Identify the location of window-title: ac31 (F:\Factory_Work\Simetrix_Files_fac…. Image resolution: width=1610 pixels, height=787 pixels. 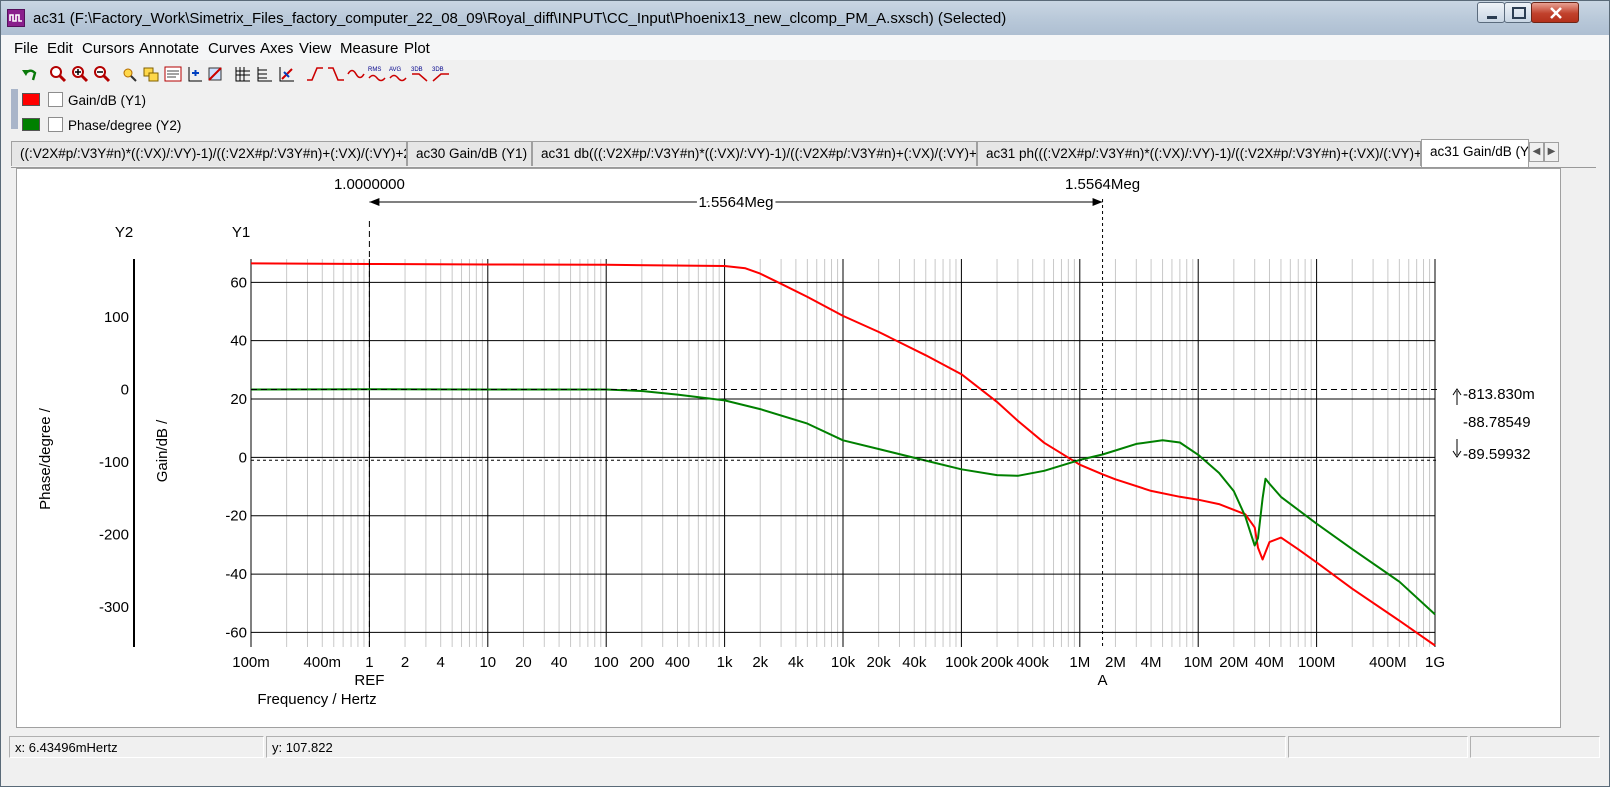
(520, 18).